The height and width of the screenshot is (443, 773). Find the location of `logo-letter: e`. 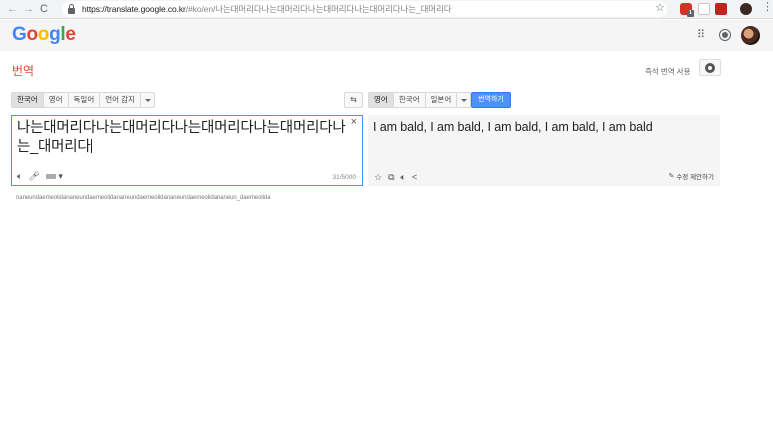

logo-letter: e is located at coordinates (70, 34).